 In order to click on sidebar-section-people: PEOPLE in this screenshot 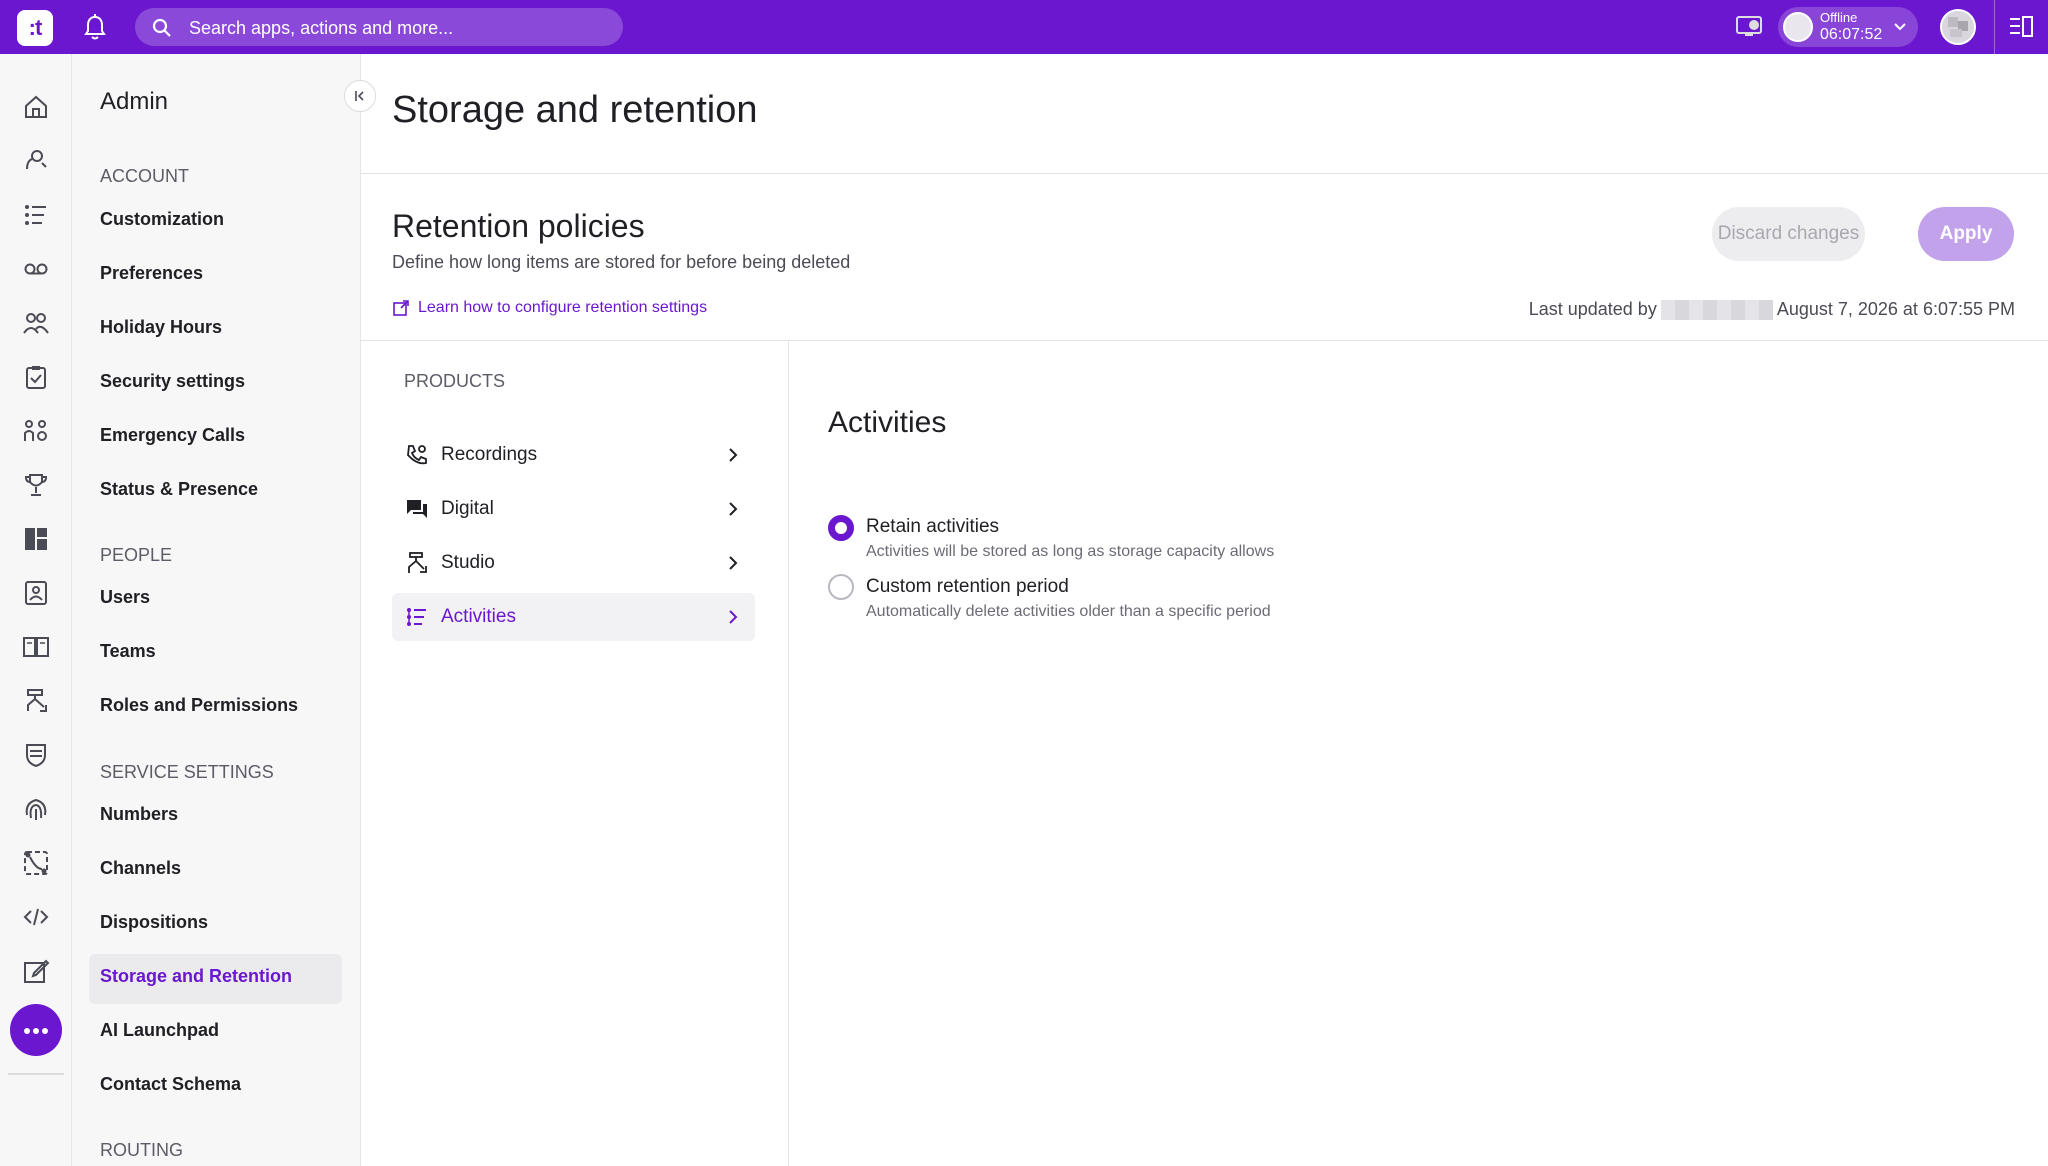, I will do `click(136, 555)`.